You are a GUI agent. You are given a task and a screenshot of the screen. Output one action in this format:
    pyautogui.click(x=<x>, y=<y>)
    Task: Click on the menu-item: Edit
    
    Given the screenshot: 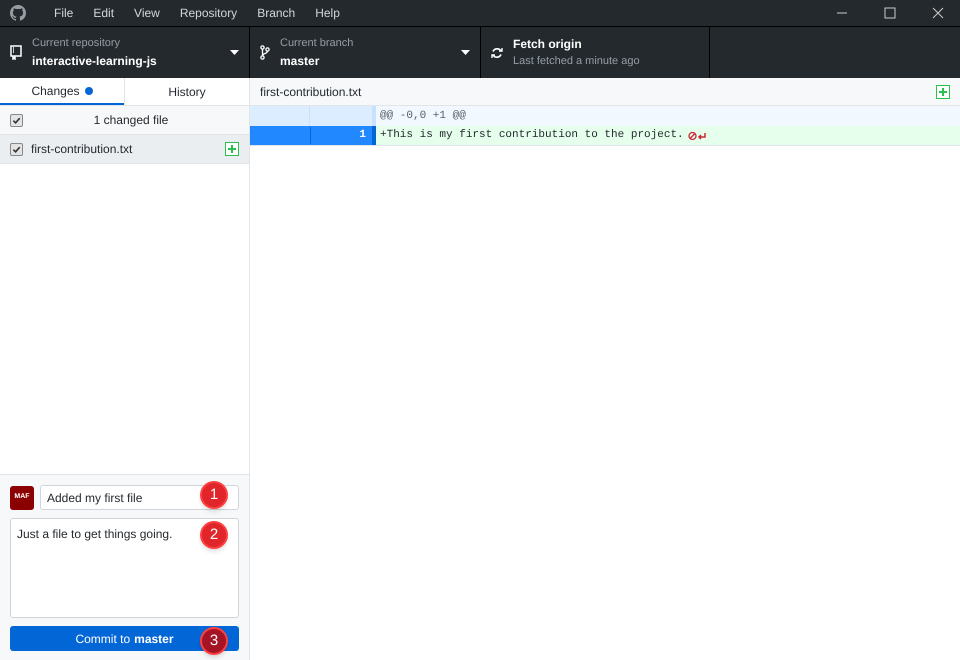 What is the action you would take?
    pyautogui.click(x=103, y=13)
    